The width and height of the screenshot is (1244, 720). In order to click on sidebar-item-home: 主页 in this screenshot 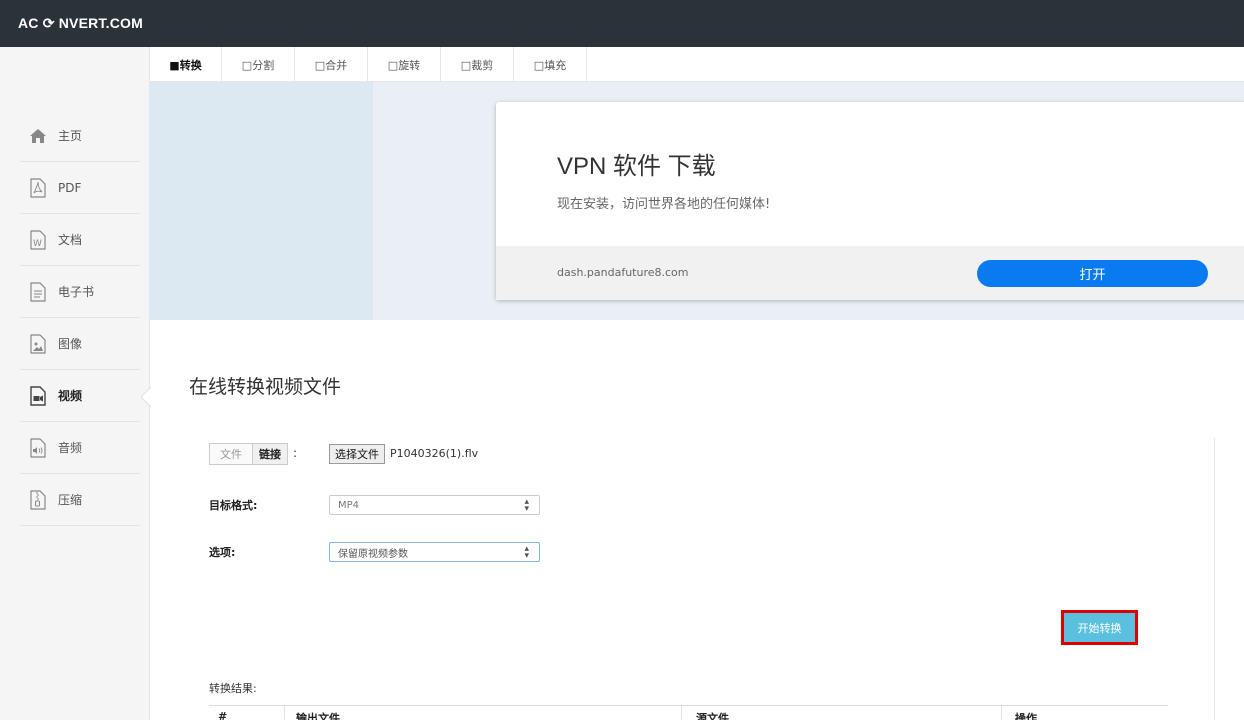, I will do `click(80, 136)`.